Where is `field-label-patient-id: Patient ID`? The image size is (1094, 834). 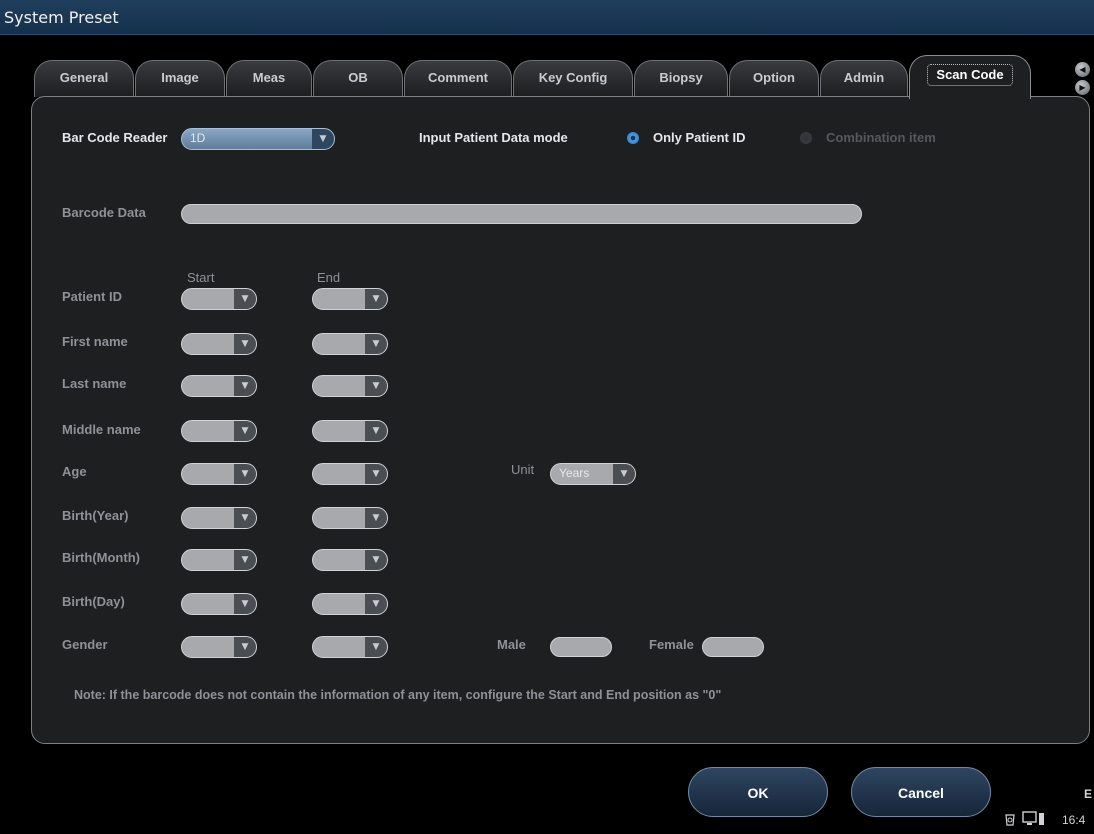 field-label-patient-id: Patient ID is located at coordinates (92, 296).